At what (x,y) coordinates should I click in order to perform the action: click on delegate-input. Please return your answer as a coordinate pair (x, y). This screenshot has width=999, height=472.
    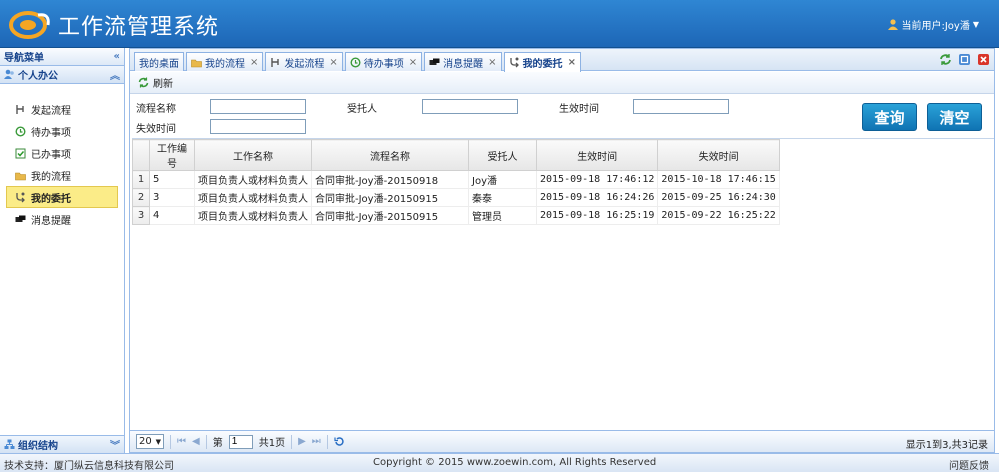
    Looking at the image, I should click on (470, 106).